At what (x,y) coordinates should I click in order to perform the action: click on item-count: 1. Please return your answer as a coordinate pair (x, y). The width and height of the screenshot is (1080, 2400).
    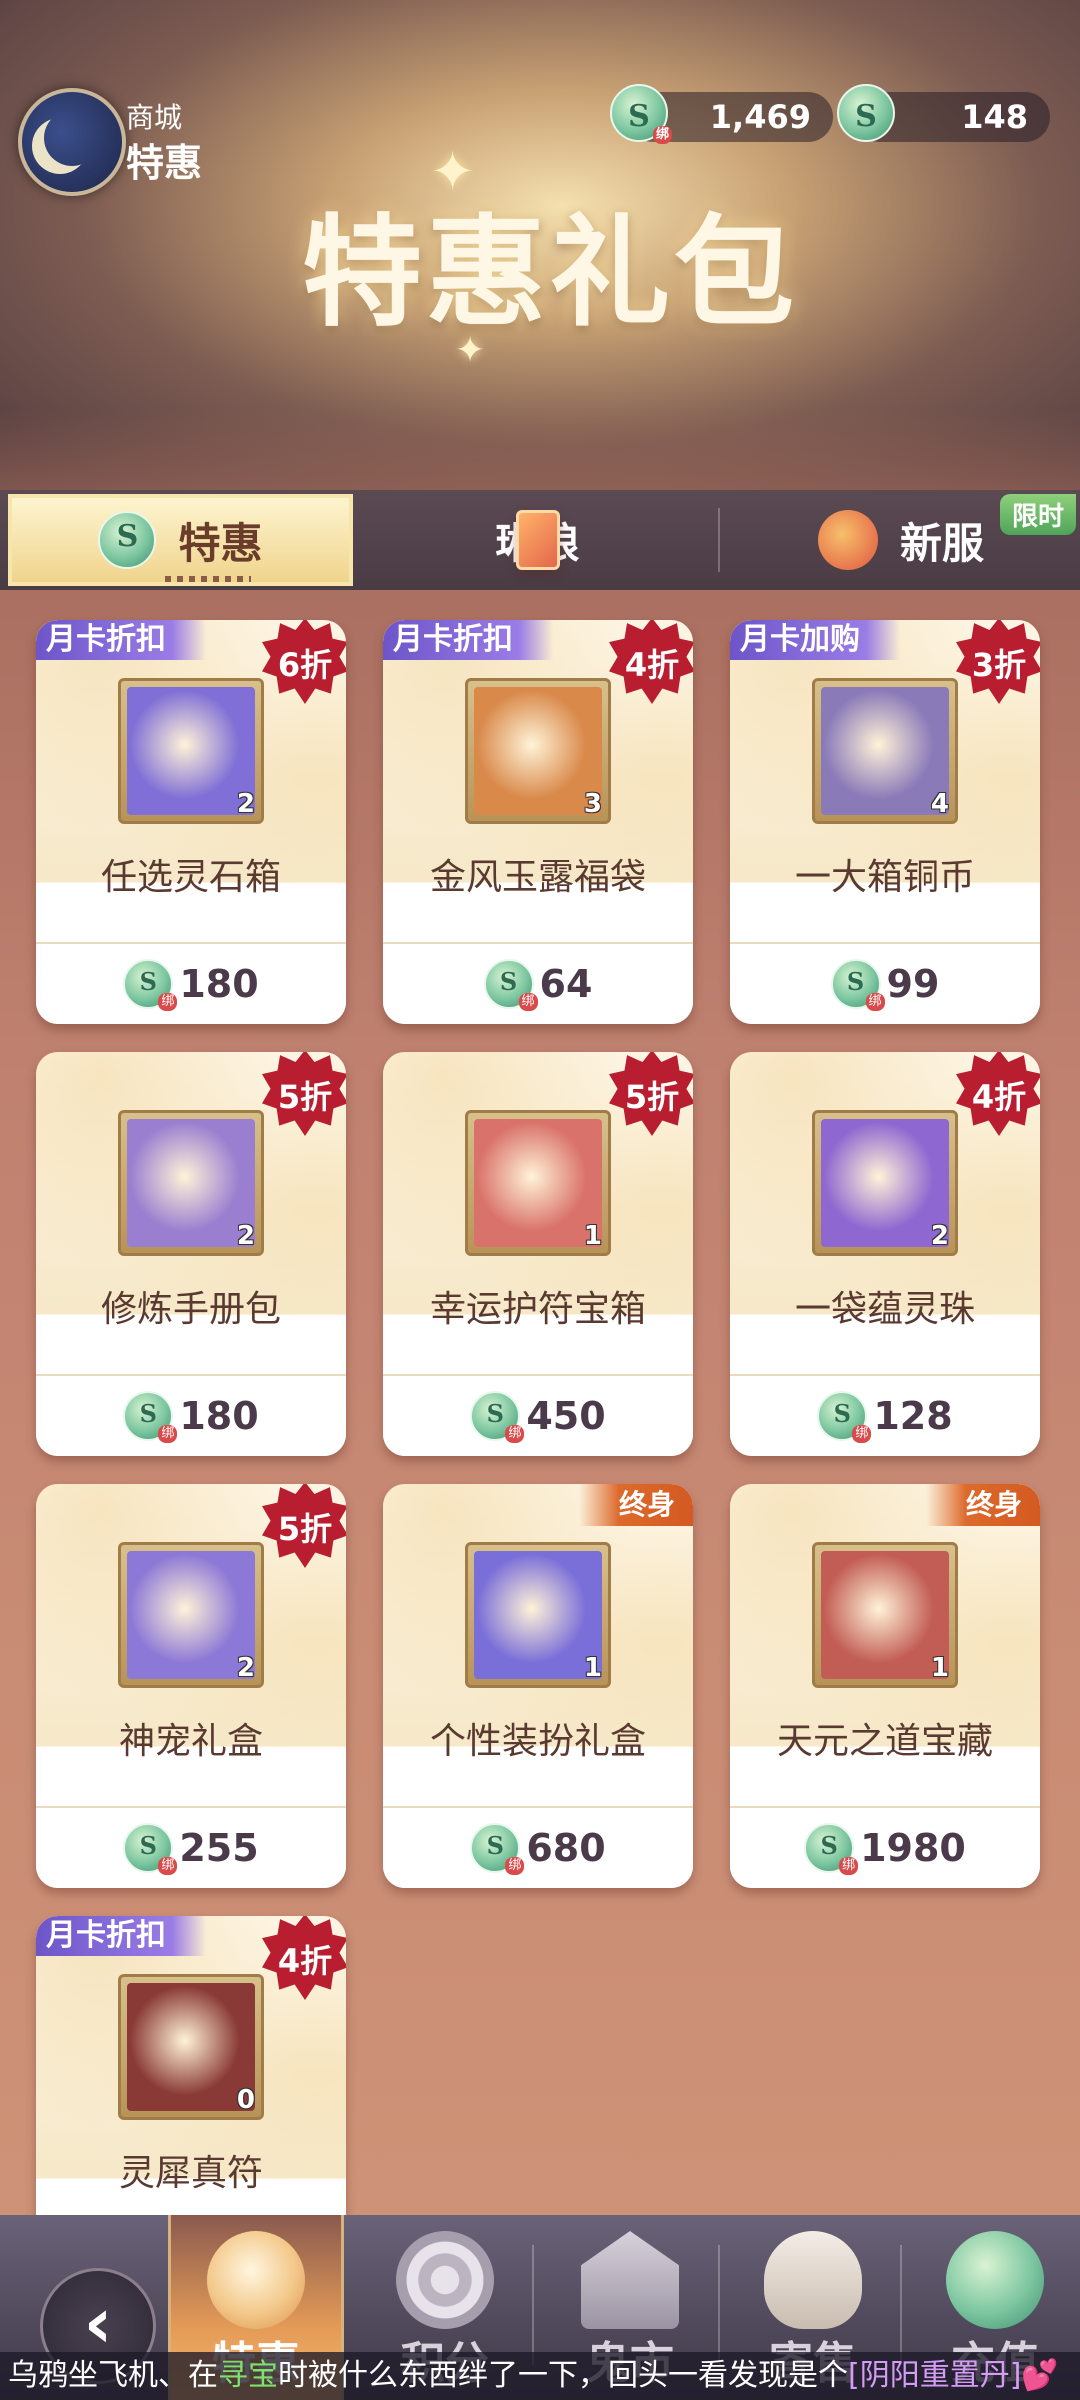
    Looking at the image, I should click on (592, 1668).